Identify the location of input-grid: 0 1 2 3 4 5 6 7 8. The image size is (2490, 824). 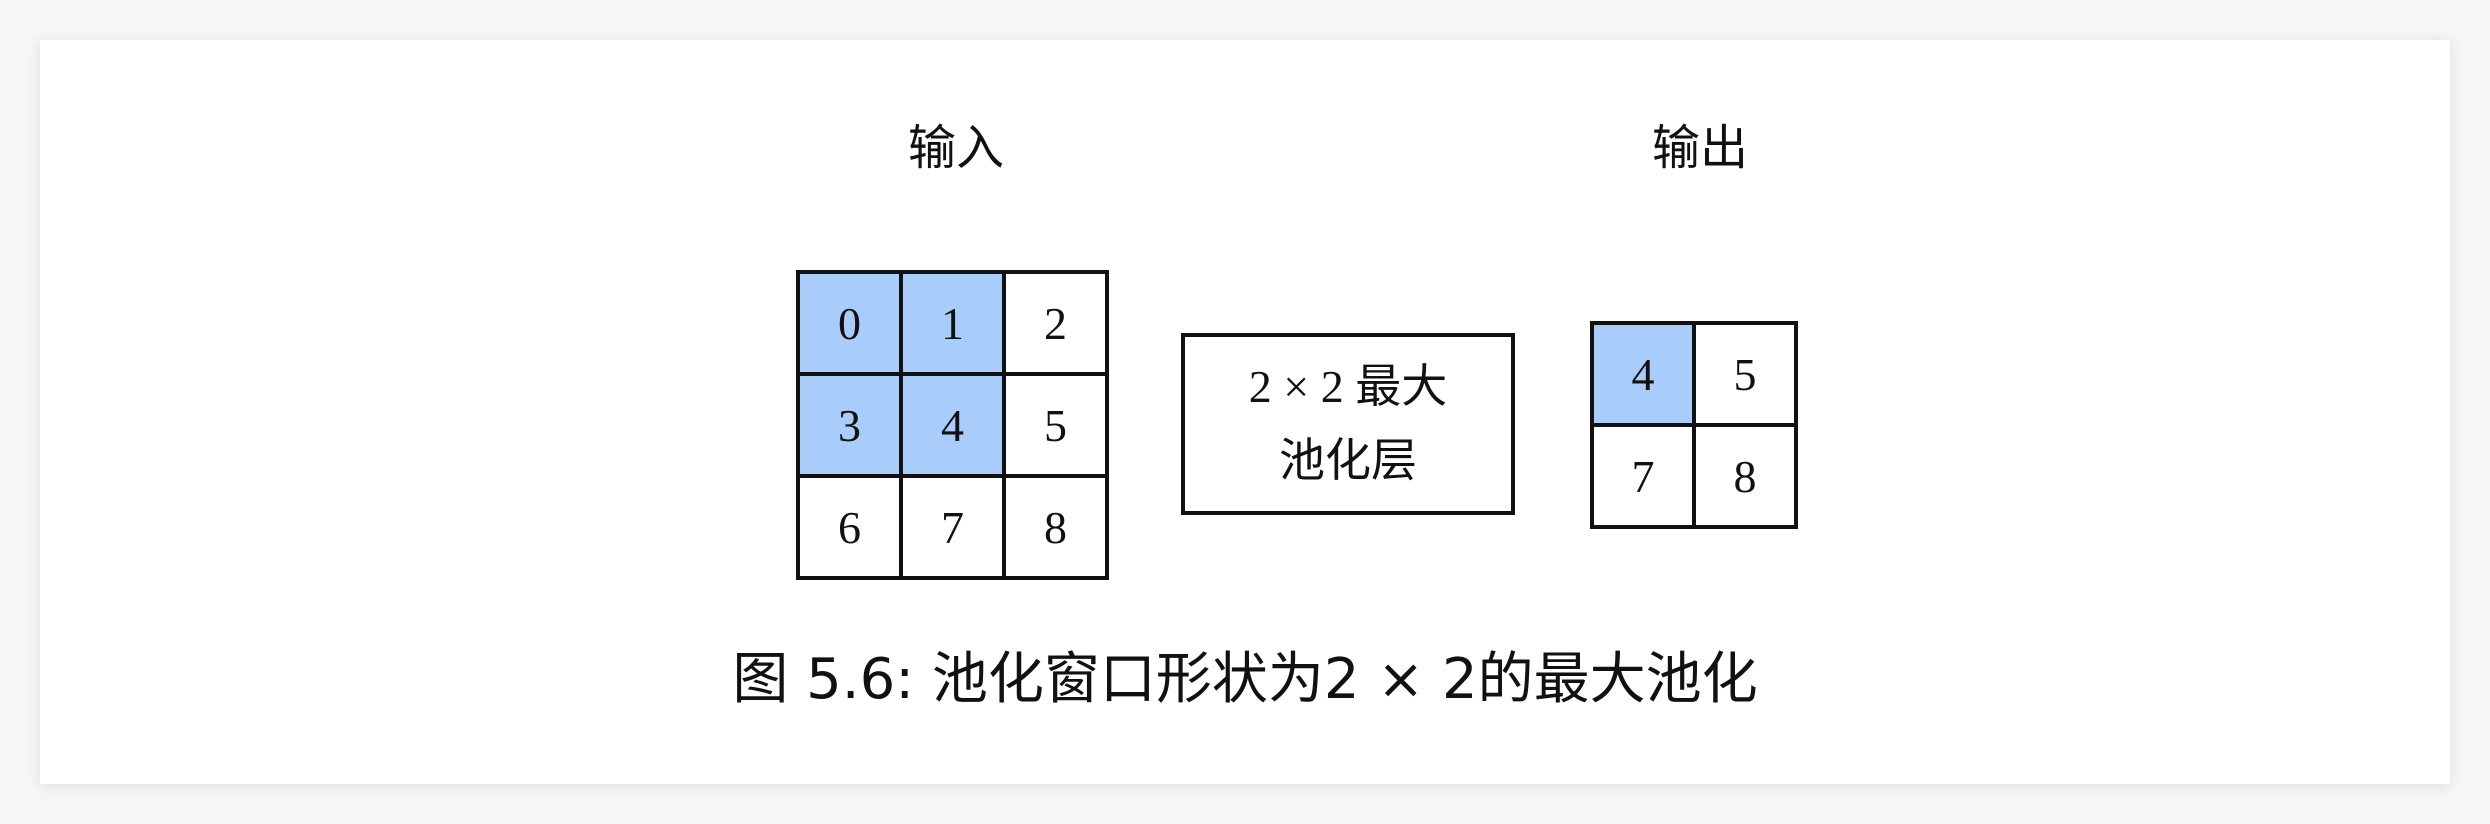
(952, 425).